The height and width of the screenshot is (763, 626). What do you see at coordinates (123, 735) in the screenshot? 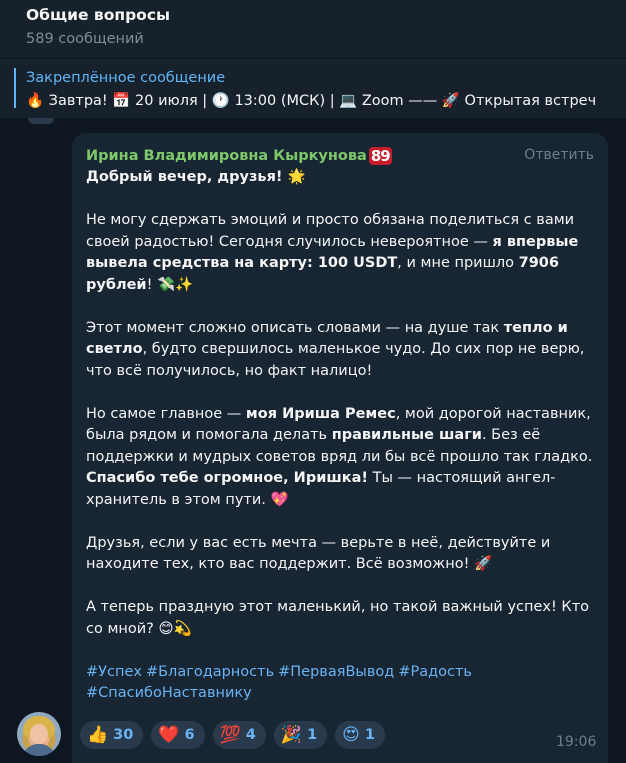
I see `reaction-count: 30` at bounding box center [123, 735].